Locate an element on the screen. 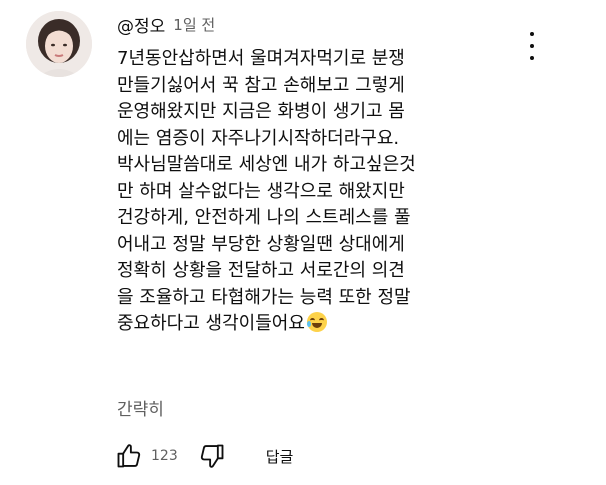  read-less-button: 간략히 is located at coordinates (140, 407).